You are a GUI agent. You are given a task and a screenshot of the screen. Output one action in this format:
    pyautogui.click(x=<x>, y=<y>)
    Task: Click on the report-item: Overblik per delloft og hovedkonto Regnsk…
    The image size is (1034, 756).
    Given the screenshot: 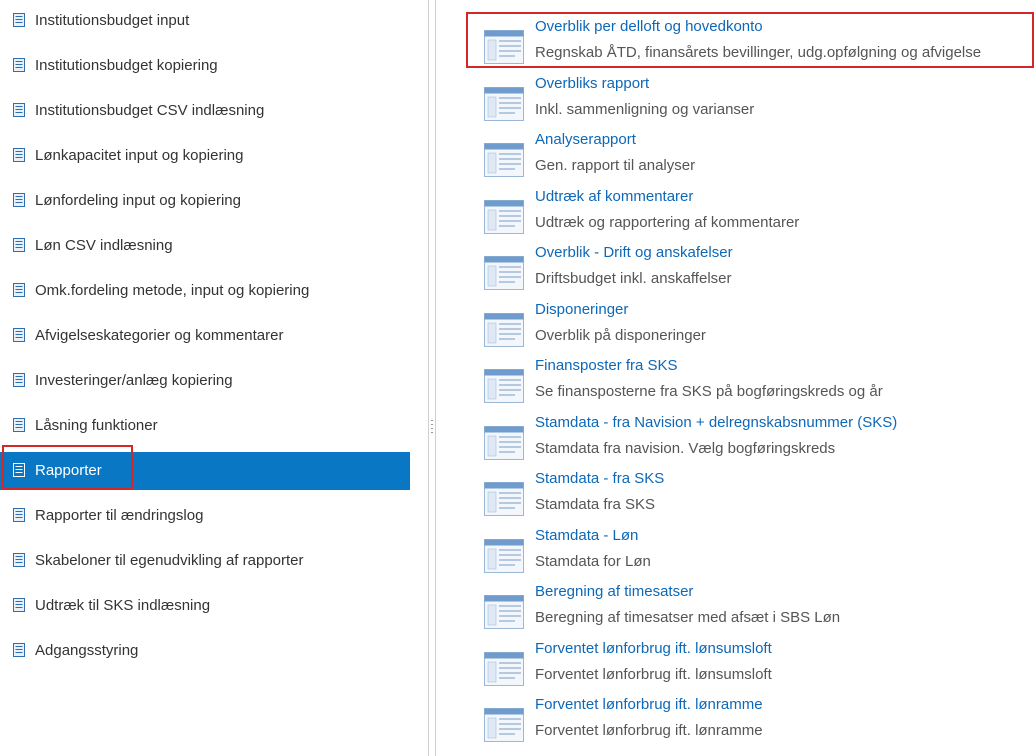 What is the action you would take?
    pyautogui.click(x=752, y=44)
    